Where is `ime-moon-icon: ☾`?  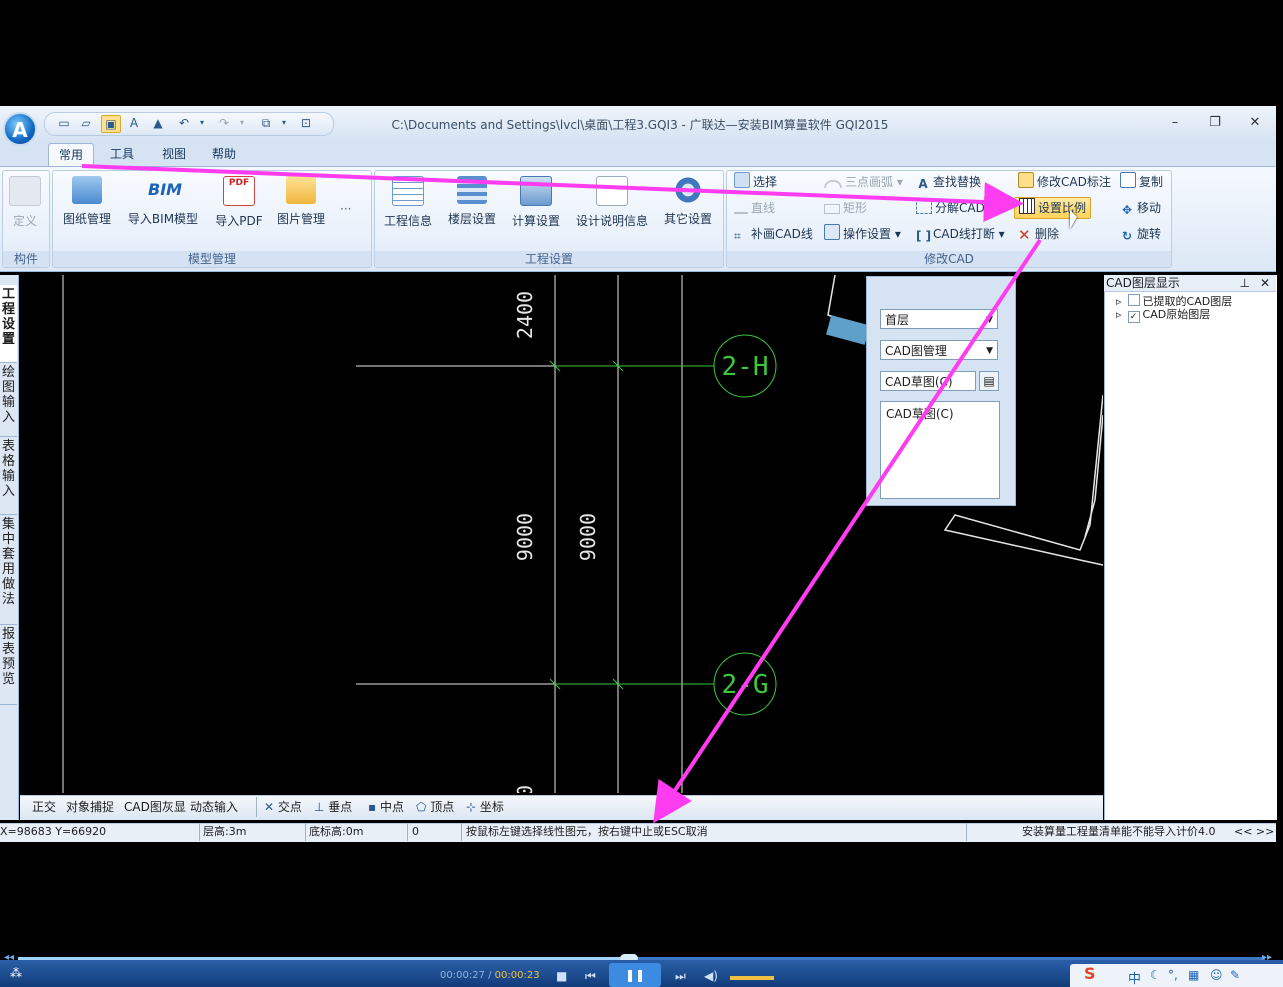
ime-moon-icon: ☾ is located at coordinates (1155, 975).